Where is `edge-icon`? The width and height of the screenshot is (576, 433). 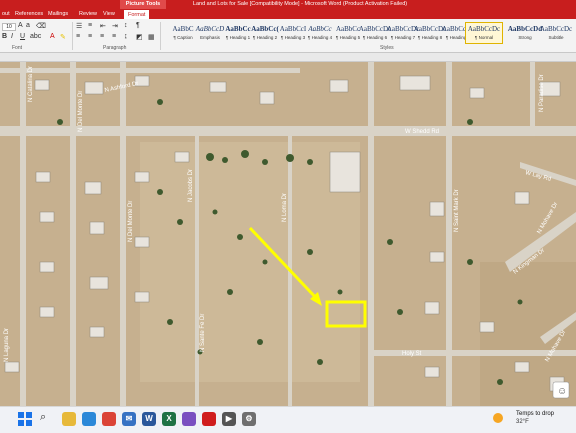 edge-icon is located at coordinates (89, 419).